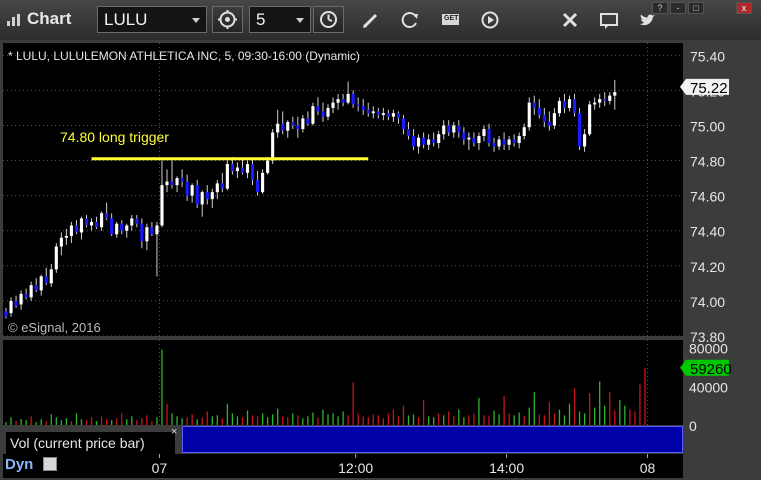  I want to click on interval-mode-label: Dyn, so click(19, 464).